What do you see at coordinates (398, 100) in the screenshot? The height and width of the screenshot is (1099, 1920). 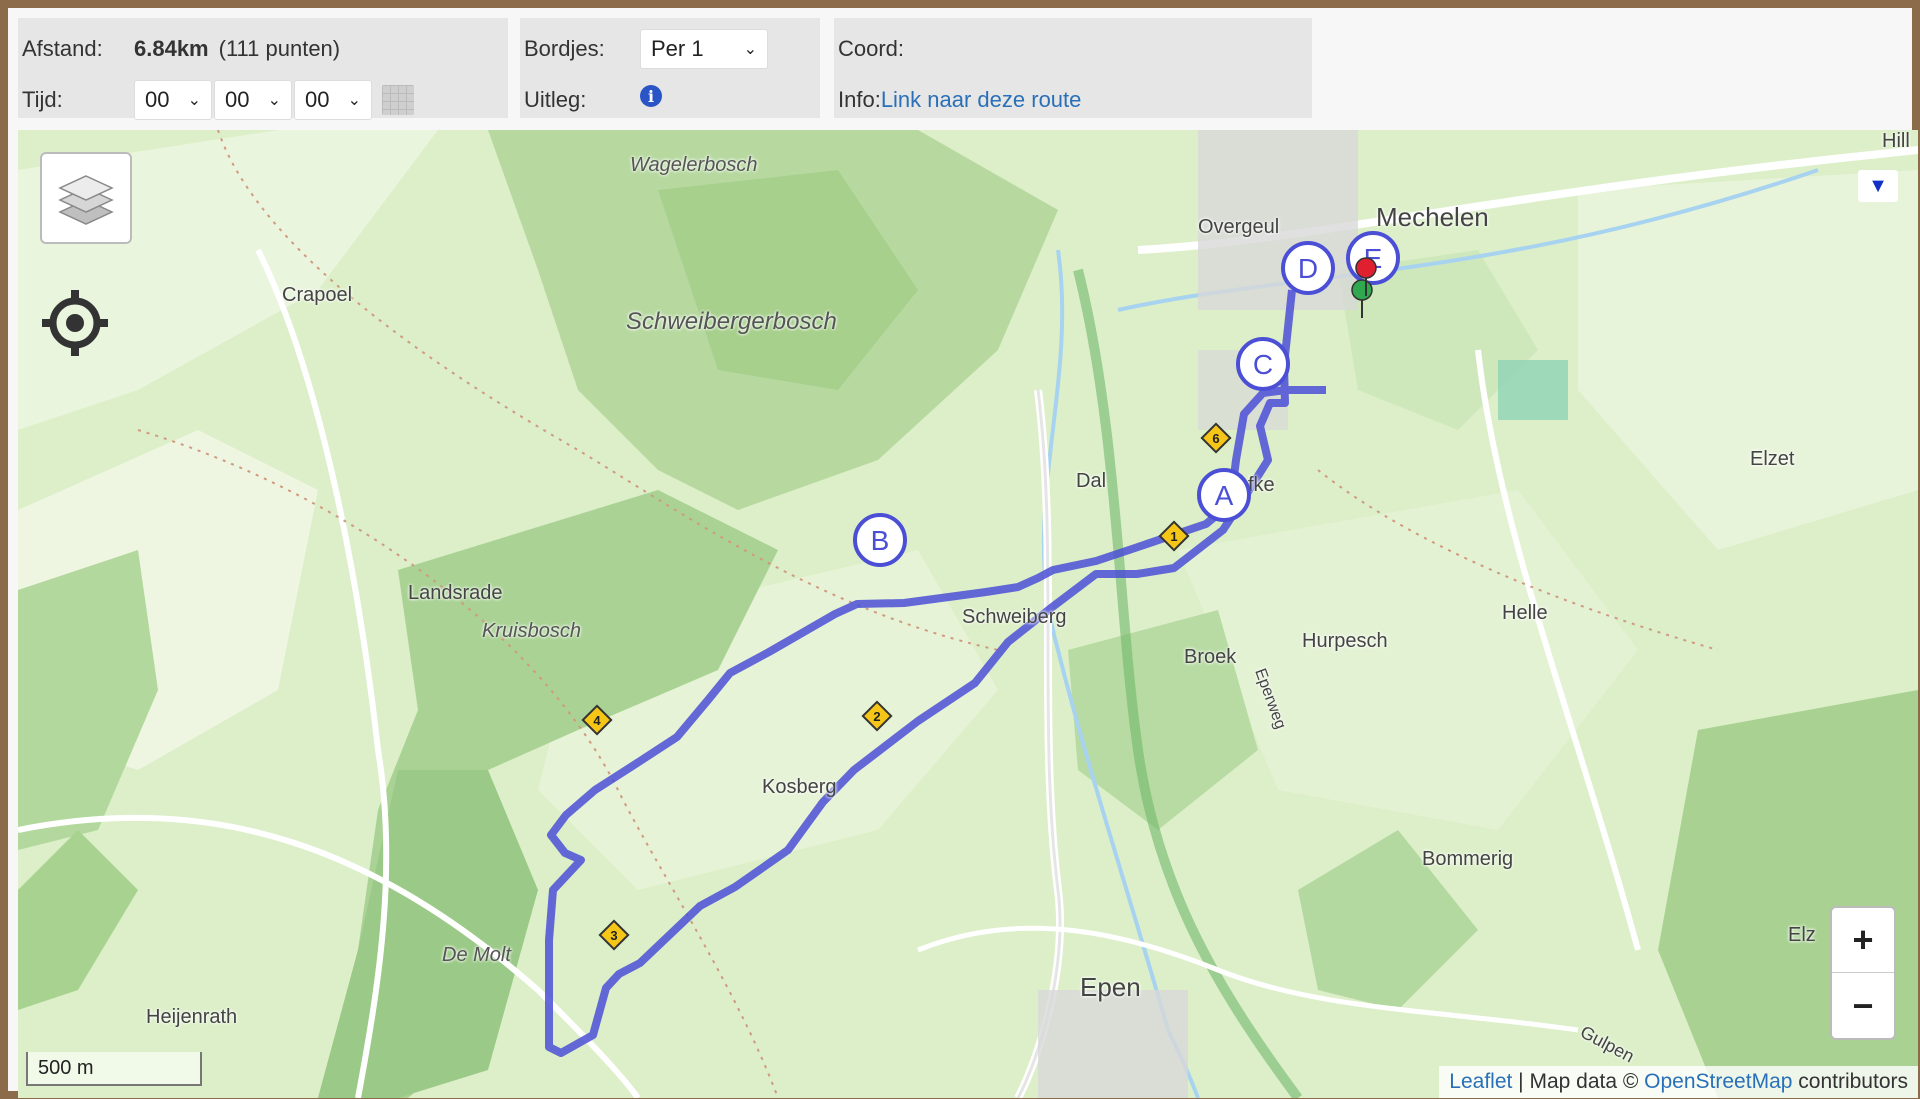 I see `calendar-icon` at bounding box center [398, 100].